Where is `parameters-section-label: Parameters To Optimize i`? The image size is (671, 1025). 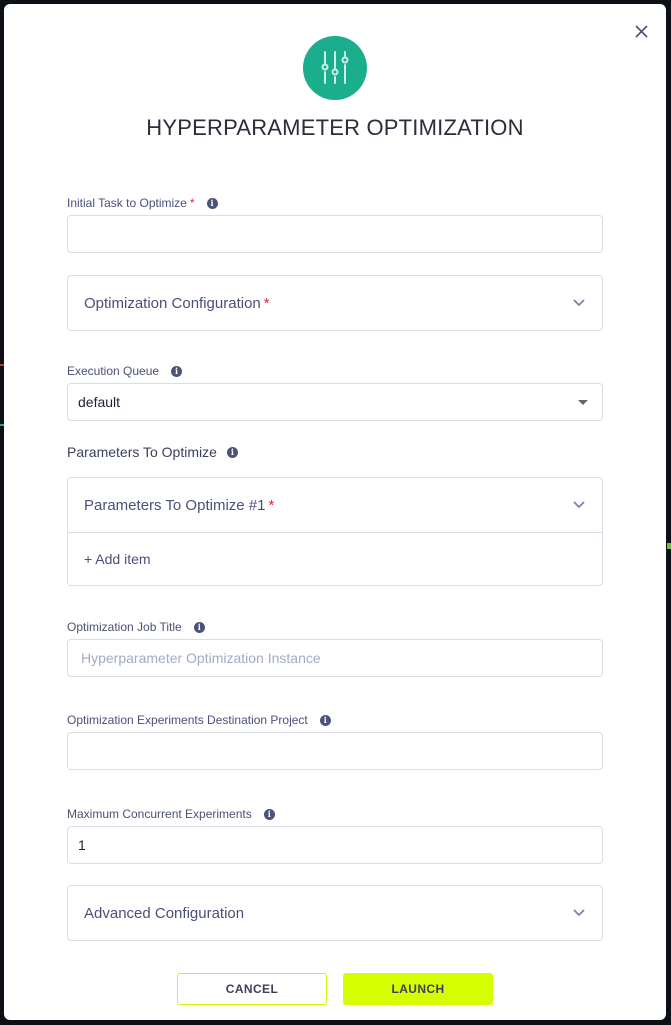 parameters-section-label: Parameters To Optimize i is located at coordinates (335, 452).